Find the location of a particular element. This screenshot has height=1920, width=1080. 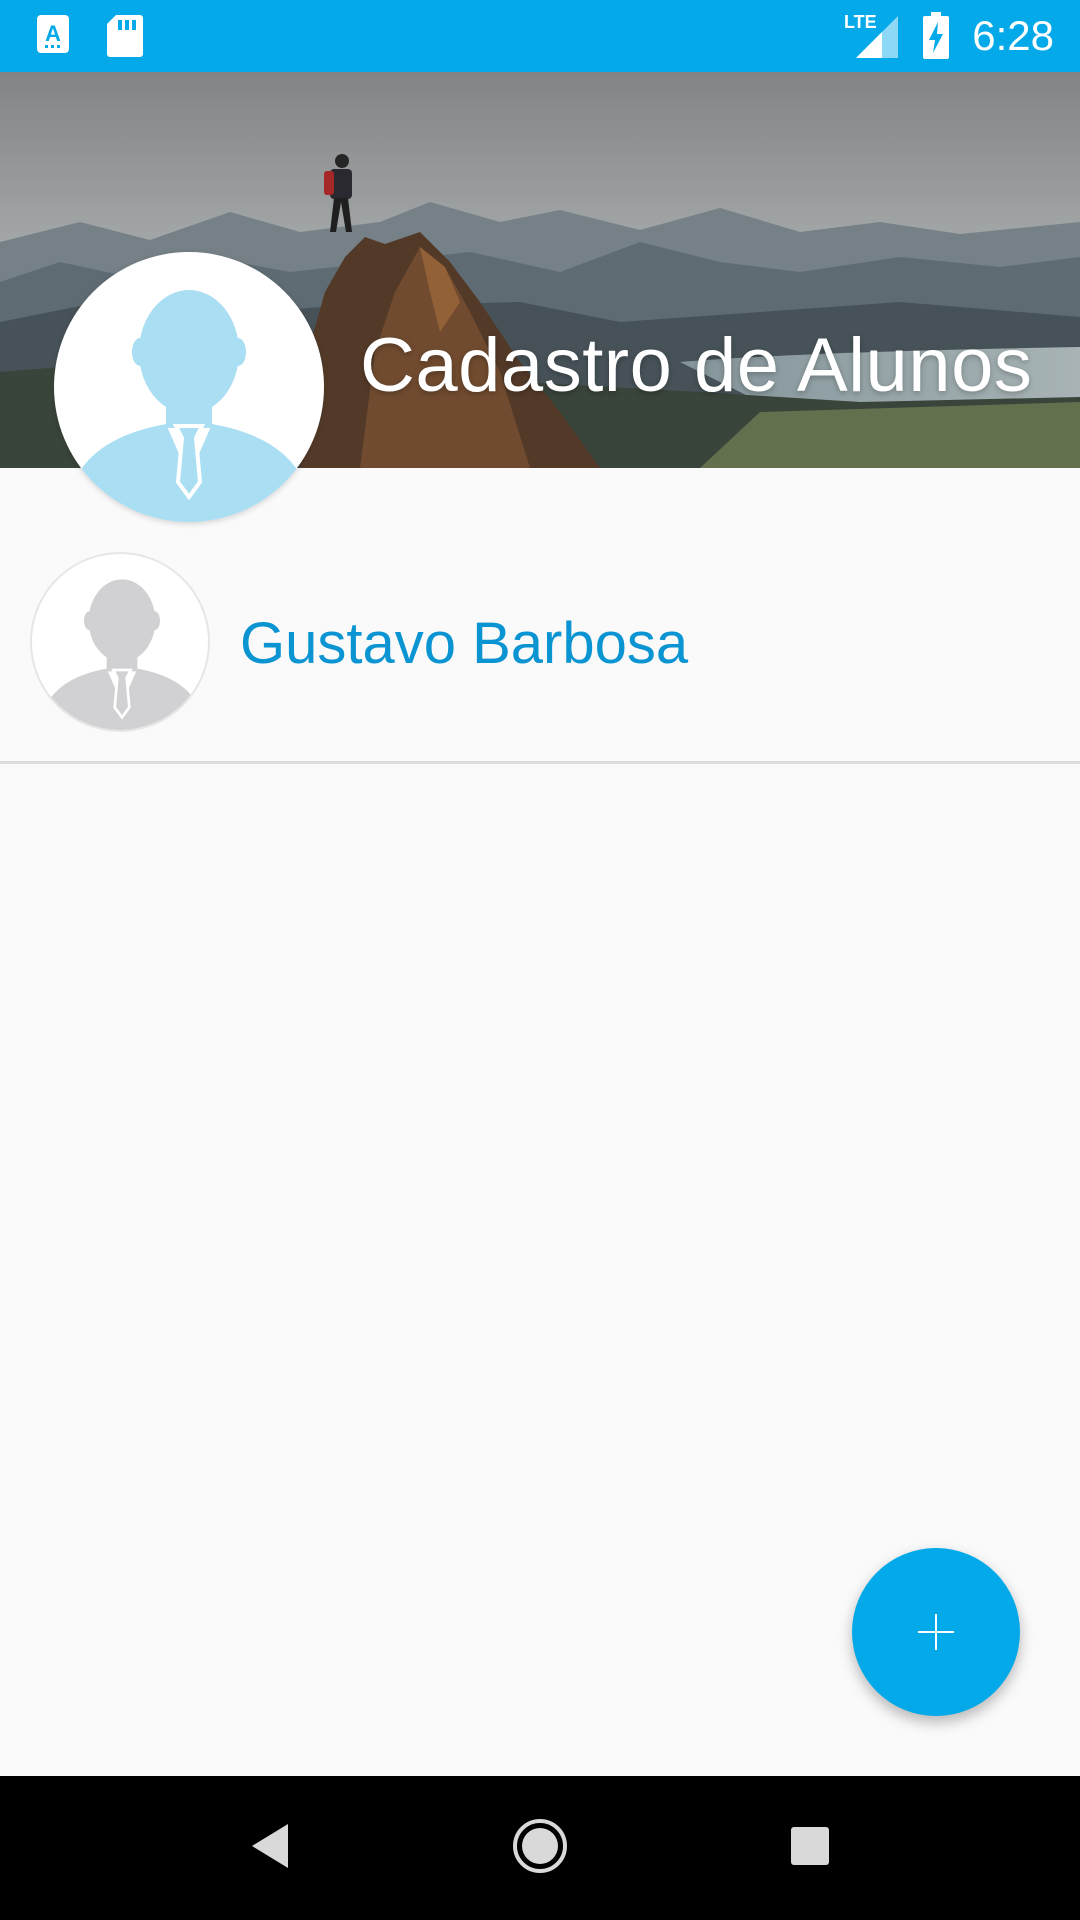

recents-icon is located at coordinates (810, 1848).